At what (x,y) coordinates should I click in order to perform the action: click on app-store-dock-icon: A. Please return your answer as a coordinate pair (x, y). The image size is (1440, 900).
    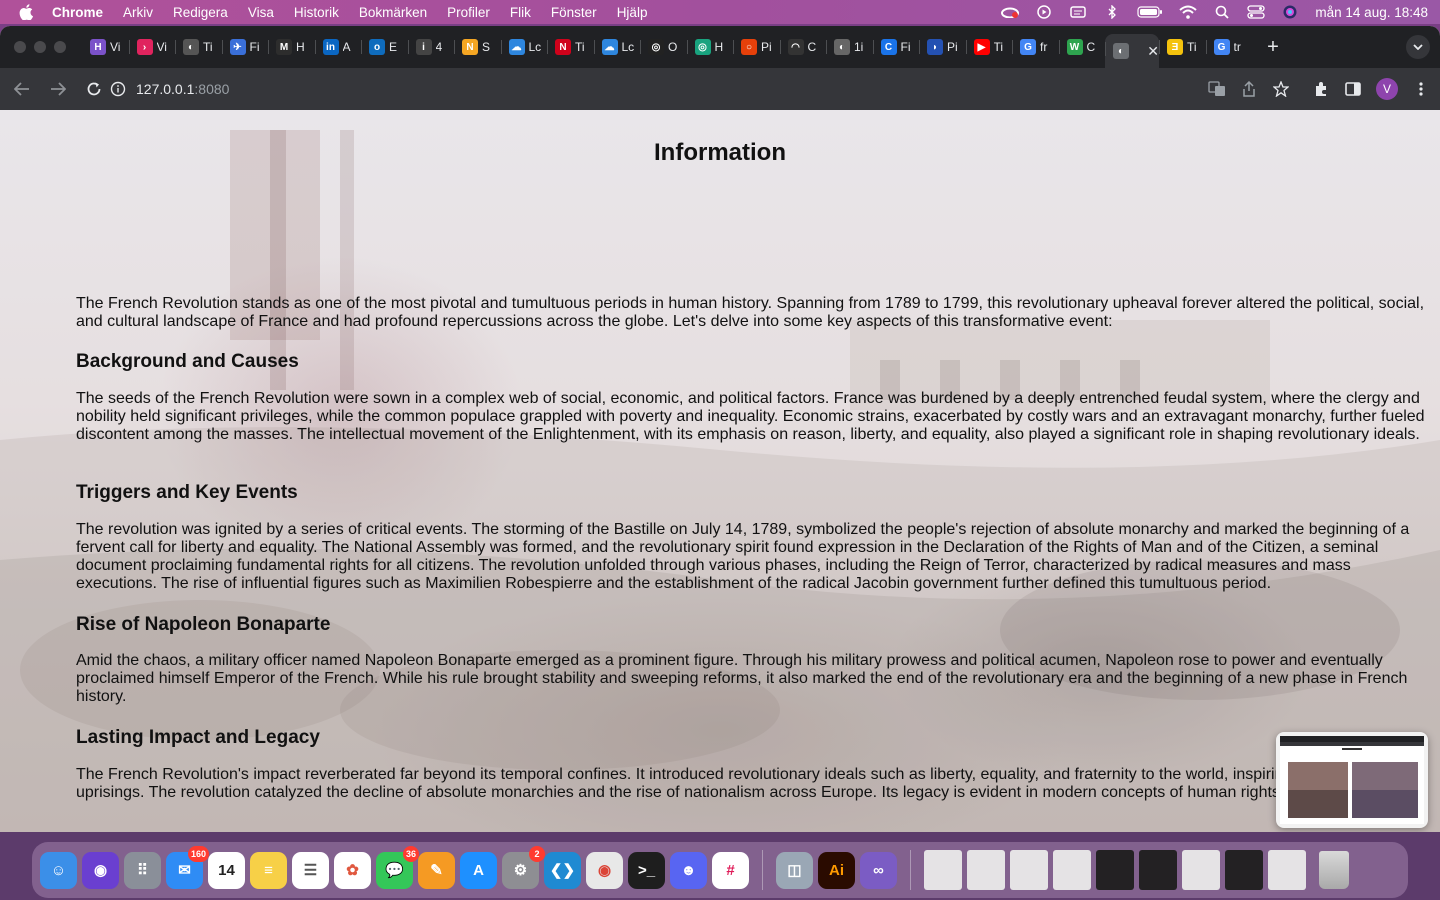
    Looking at the image, I should click on (478, 870).